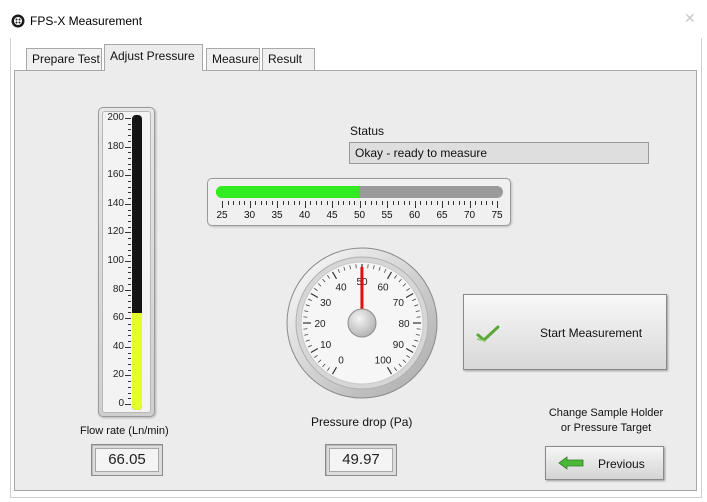 This screenshot has width=707, height=502. What do you see at coordinates (497, 215) in the screenshot?
I see `pressure-bar-tick-label: 75` at bounding box center [497, 215].